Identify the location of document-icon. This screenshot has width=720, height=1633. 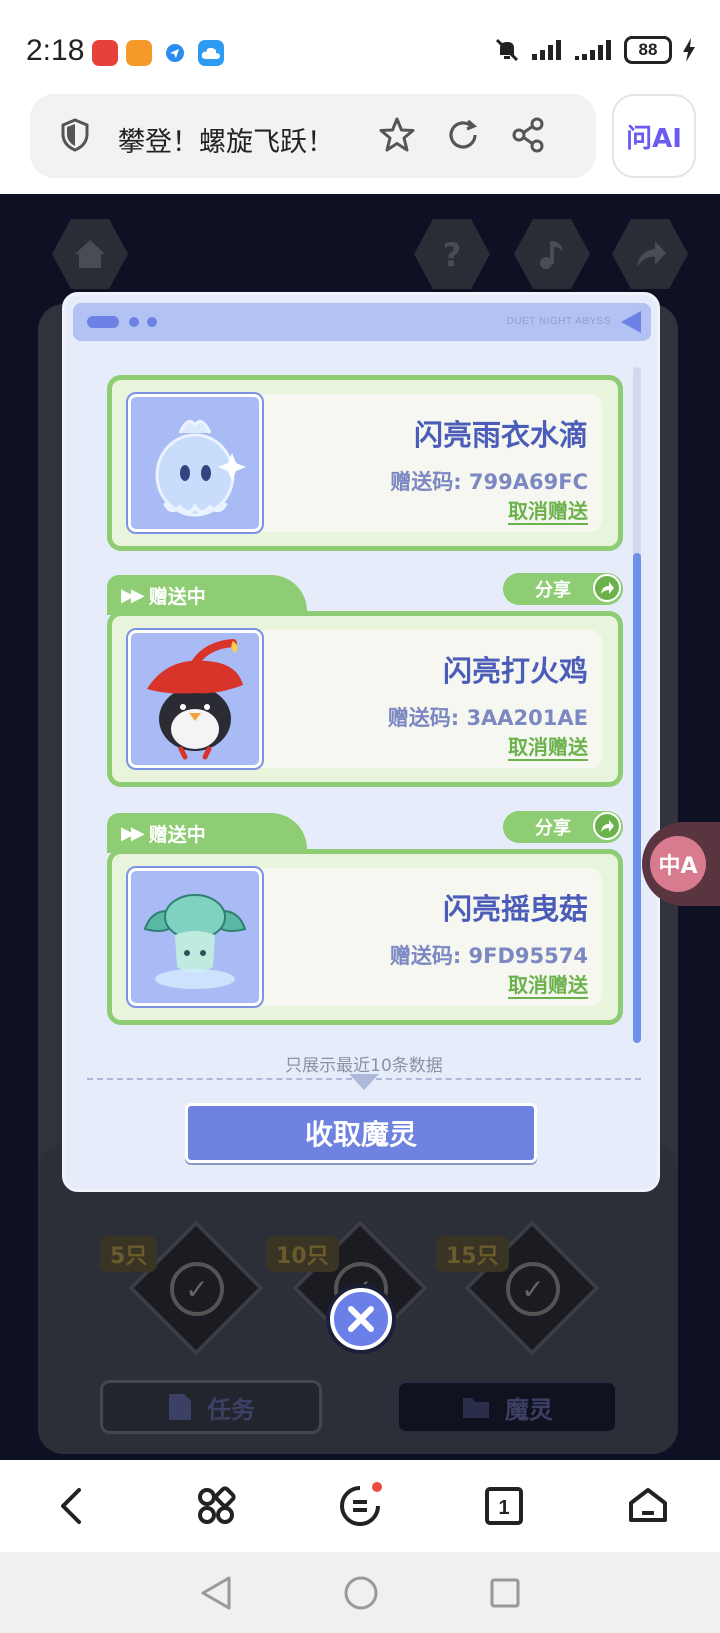
(180, 1407).